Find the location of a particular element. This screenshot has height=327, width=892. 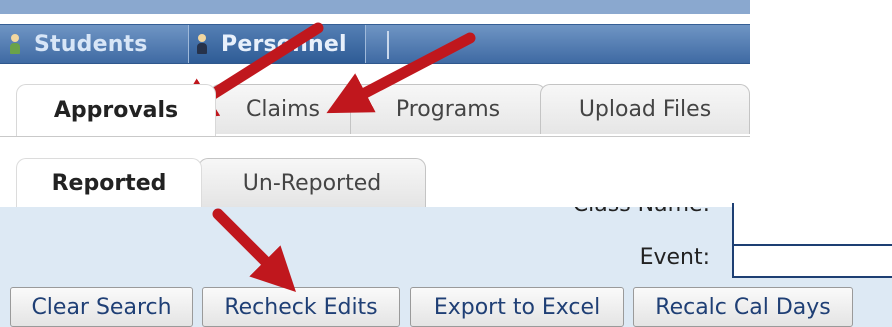

export-to-excel-button: Export to Excel is located at coordinates (517, 307).